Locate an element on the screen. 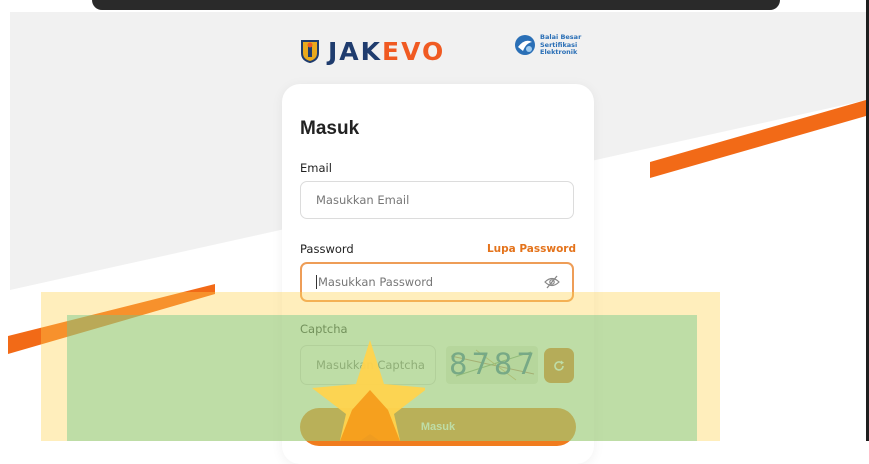 Image resolution: width=869 pixels, height=464 pixels. email-input: Masukkan Email is located at coordinates (437, 200).